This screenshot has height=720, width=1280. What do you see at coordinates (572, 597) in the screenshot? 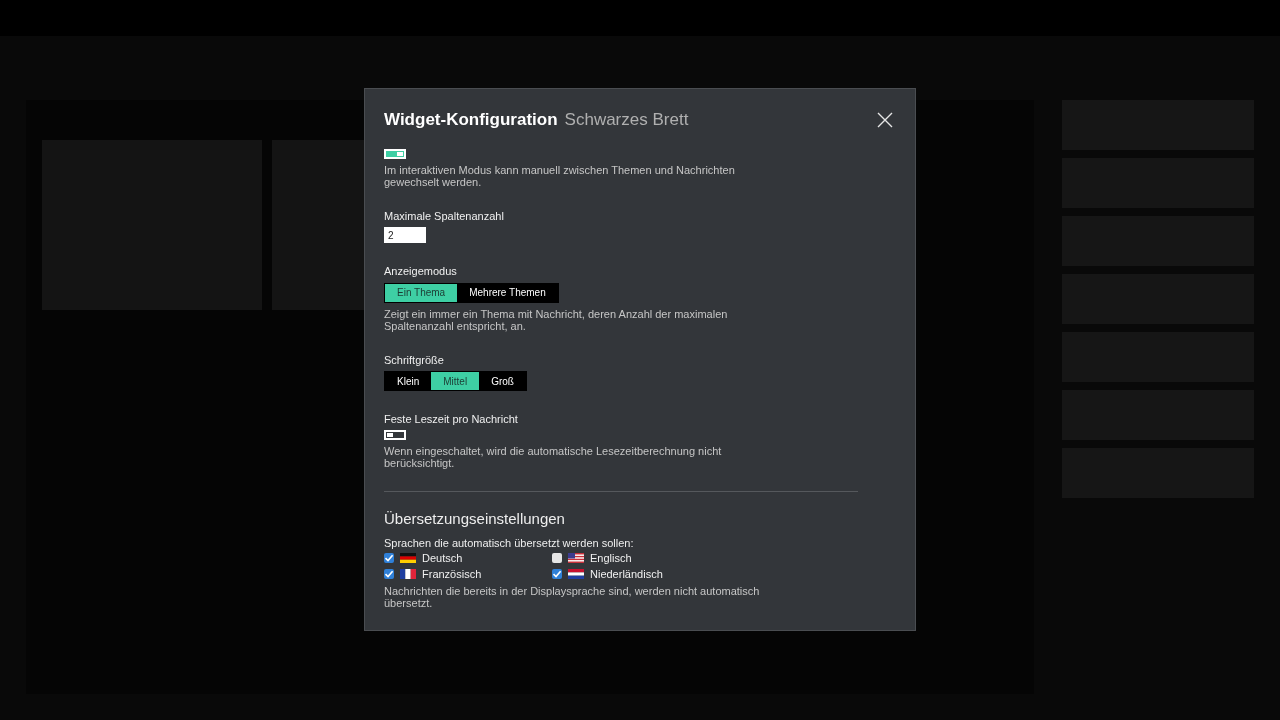
I see `help-text: Nachrichten die bereits in der Displaysprache sind, werden nicht automatisch übersetzt.` at bounding box center [572, 597].